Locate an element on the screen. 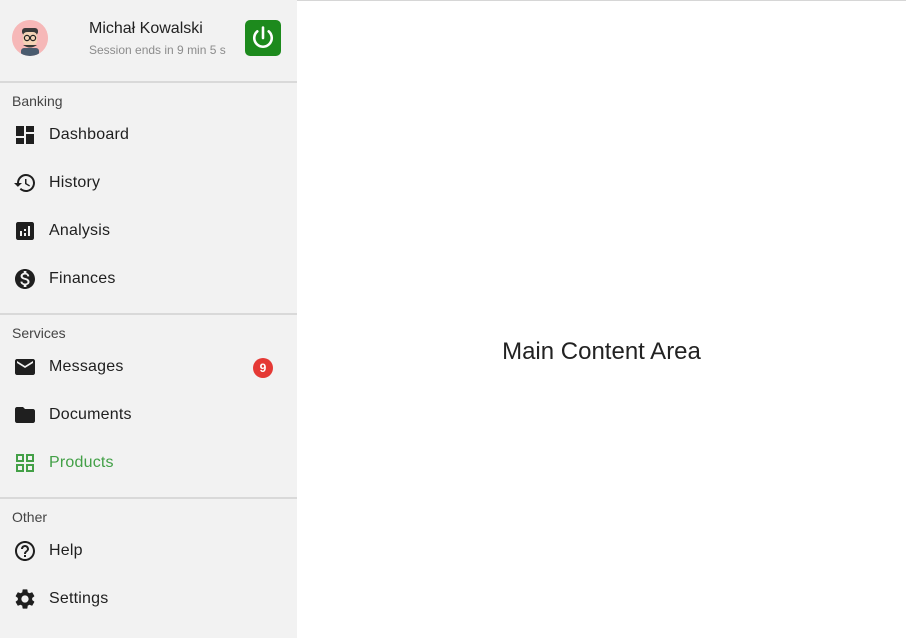  sidebar-item-documents: Documents is located at coordinates (148, 415).